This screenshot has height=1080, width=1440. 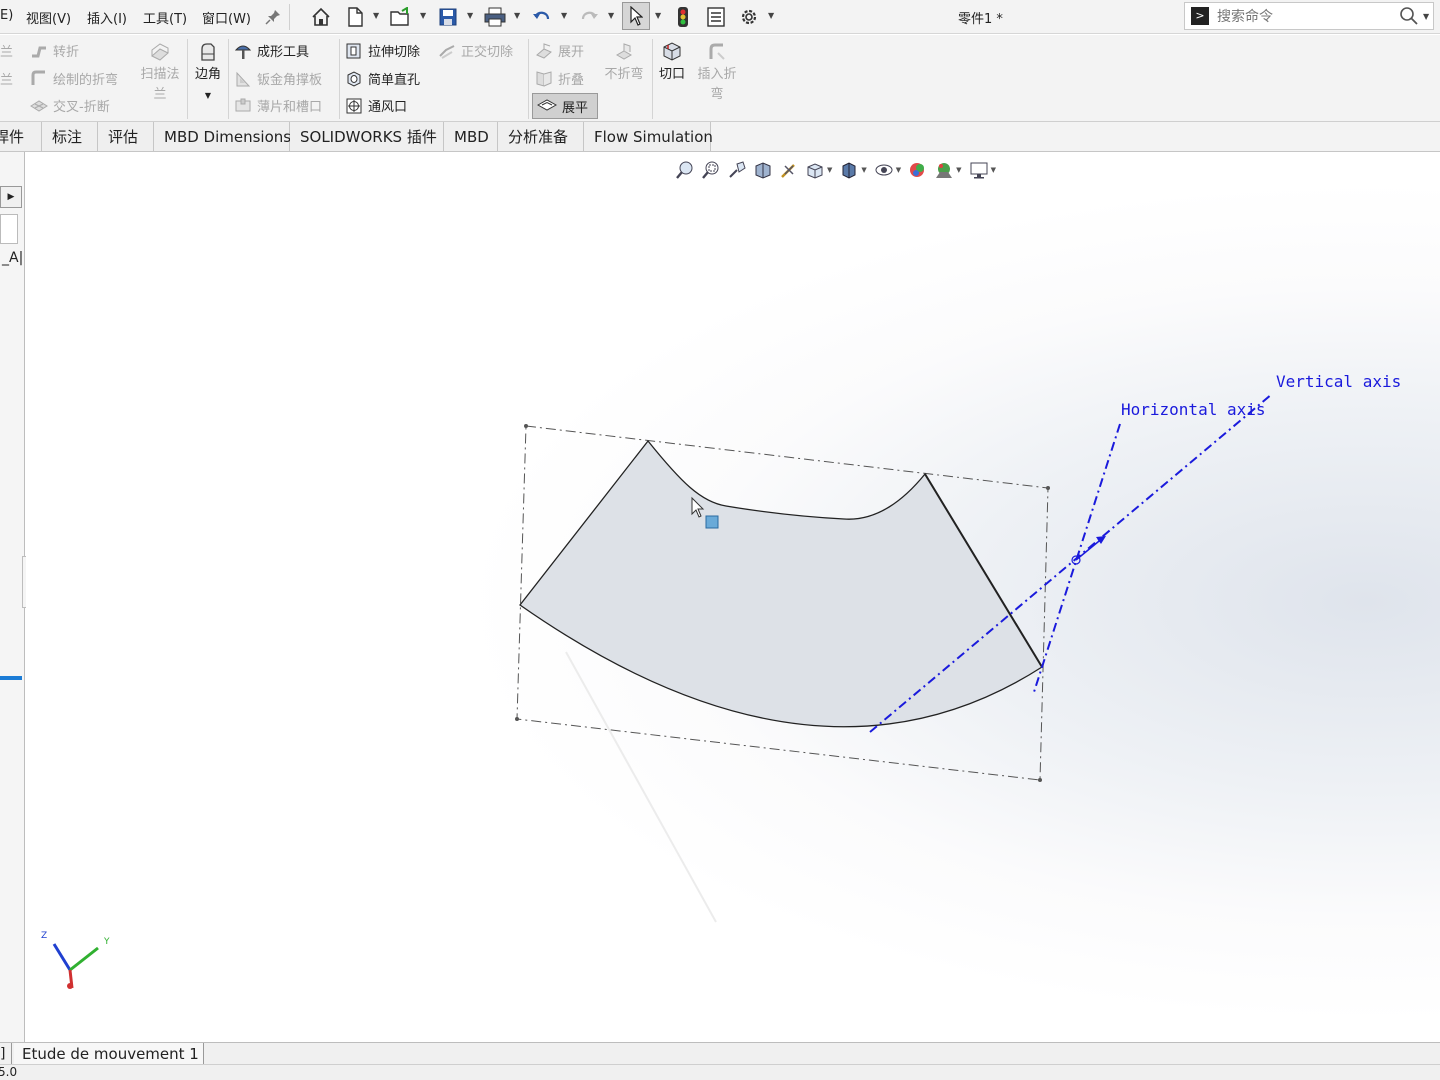 I want to click on model-tab: ], so click(x=6, y=1054).